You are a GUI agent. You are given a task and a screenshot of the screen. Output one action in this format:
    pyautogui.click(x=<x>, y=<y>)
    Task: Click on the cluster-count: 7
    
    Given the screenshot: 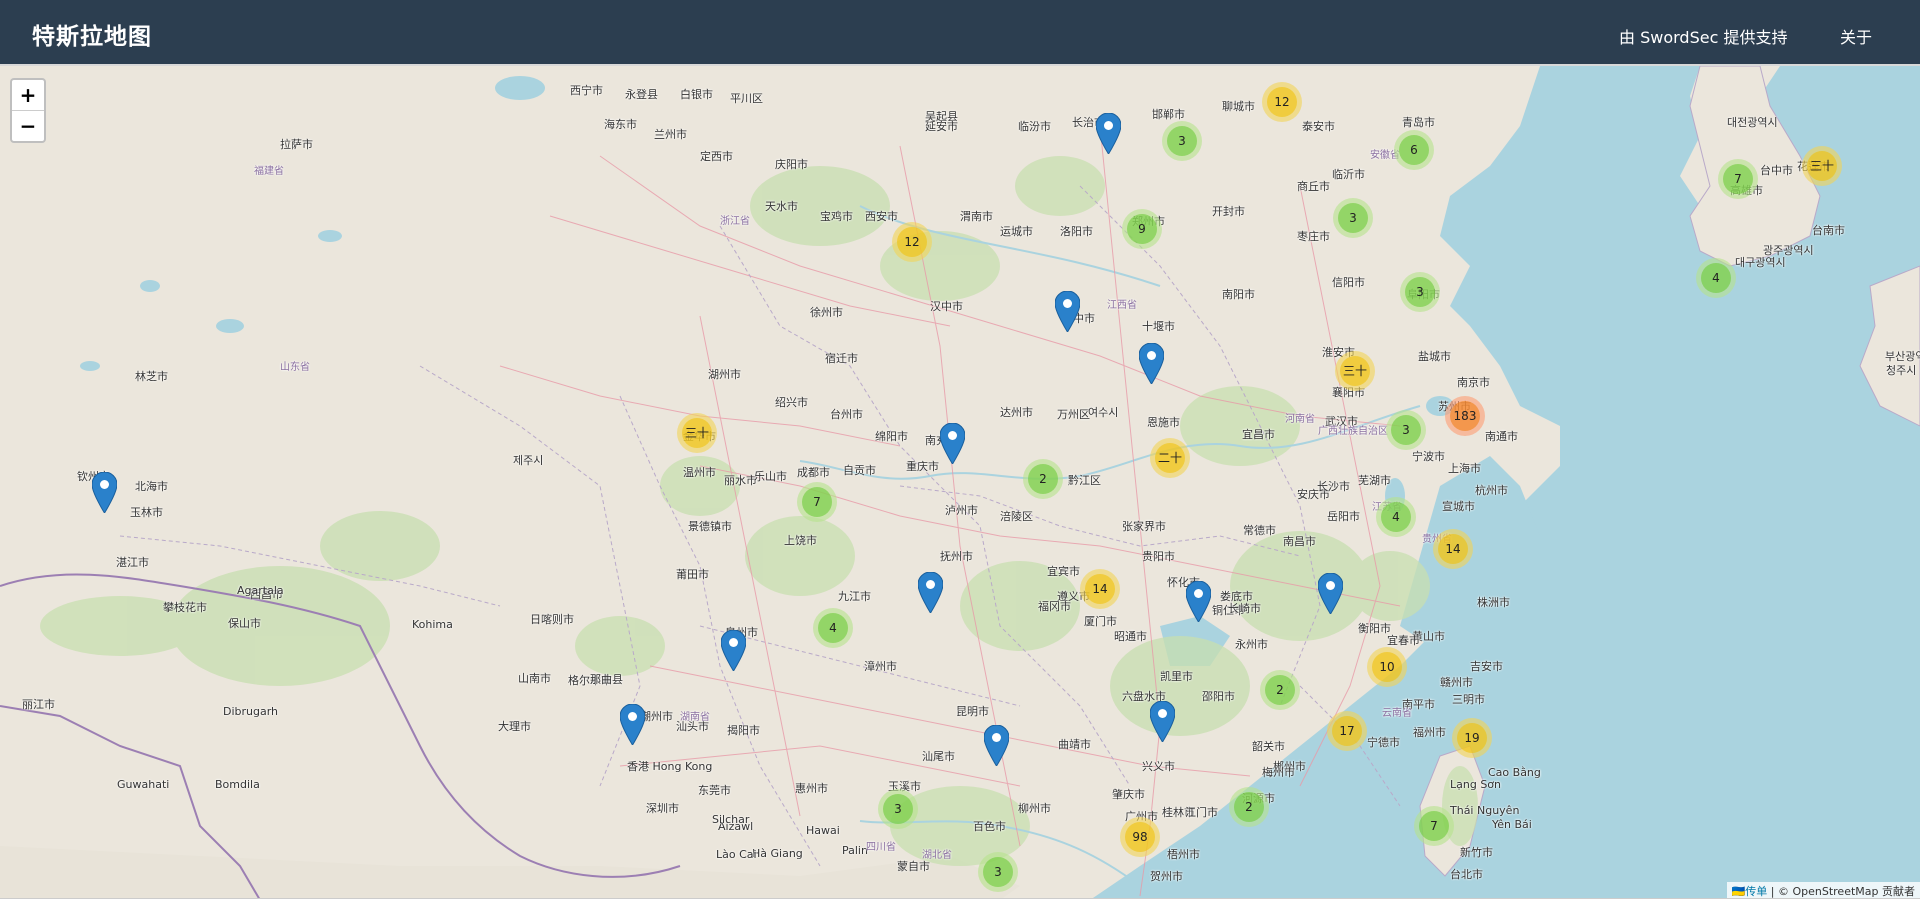 What is the action you would take?
    pyautogui.click(x=1434, y=826)
    